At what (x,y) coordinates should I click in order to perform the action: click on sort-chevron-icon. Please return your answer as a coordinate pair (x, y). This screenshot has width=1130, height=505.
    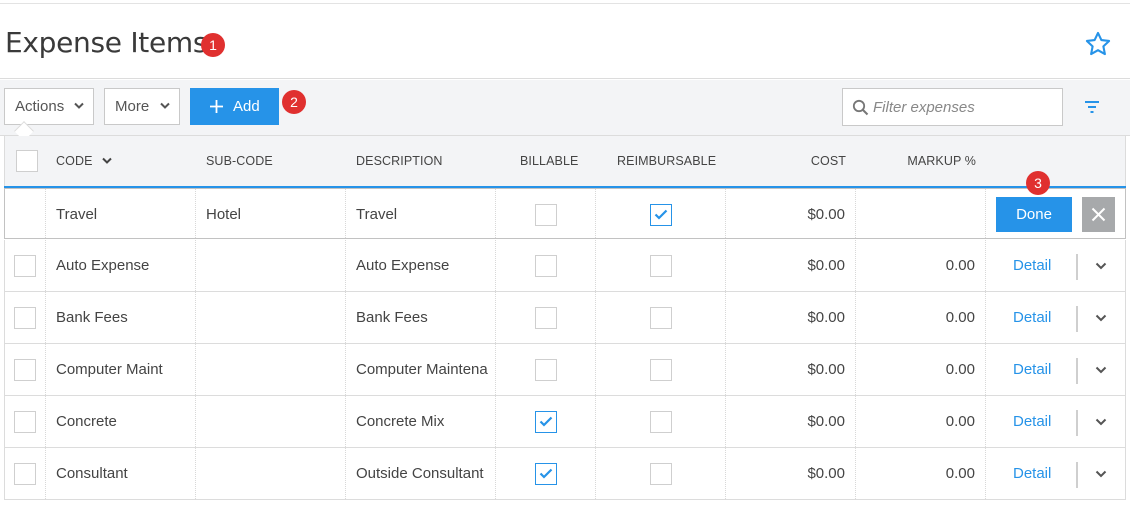
    Looking at the image, I should click on (107, 160).